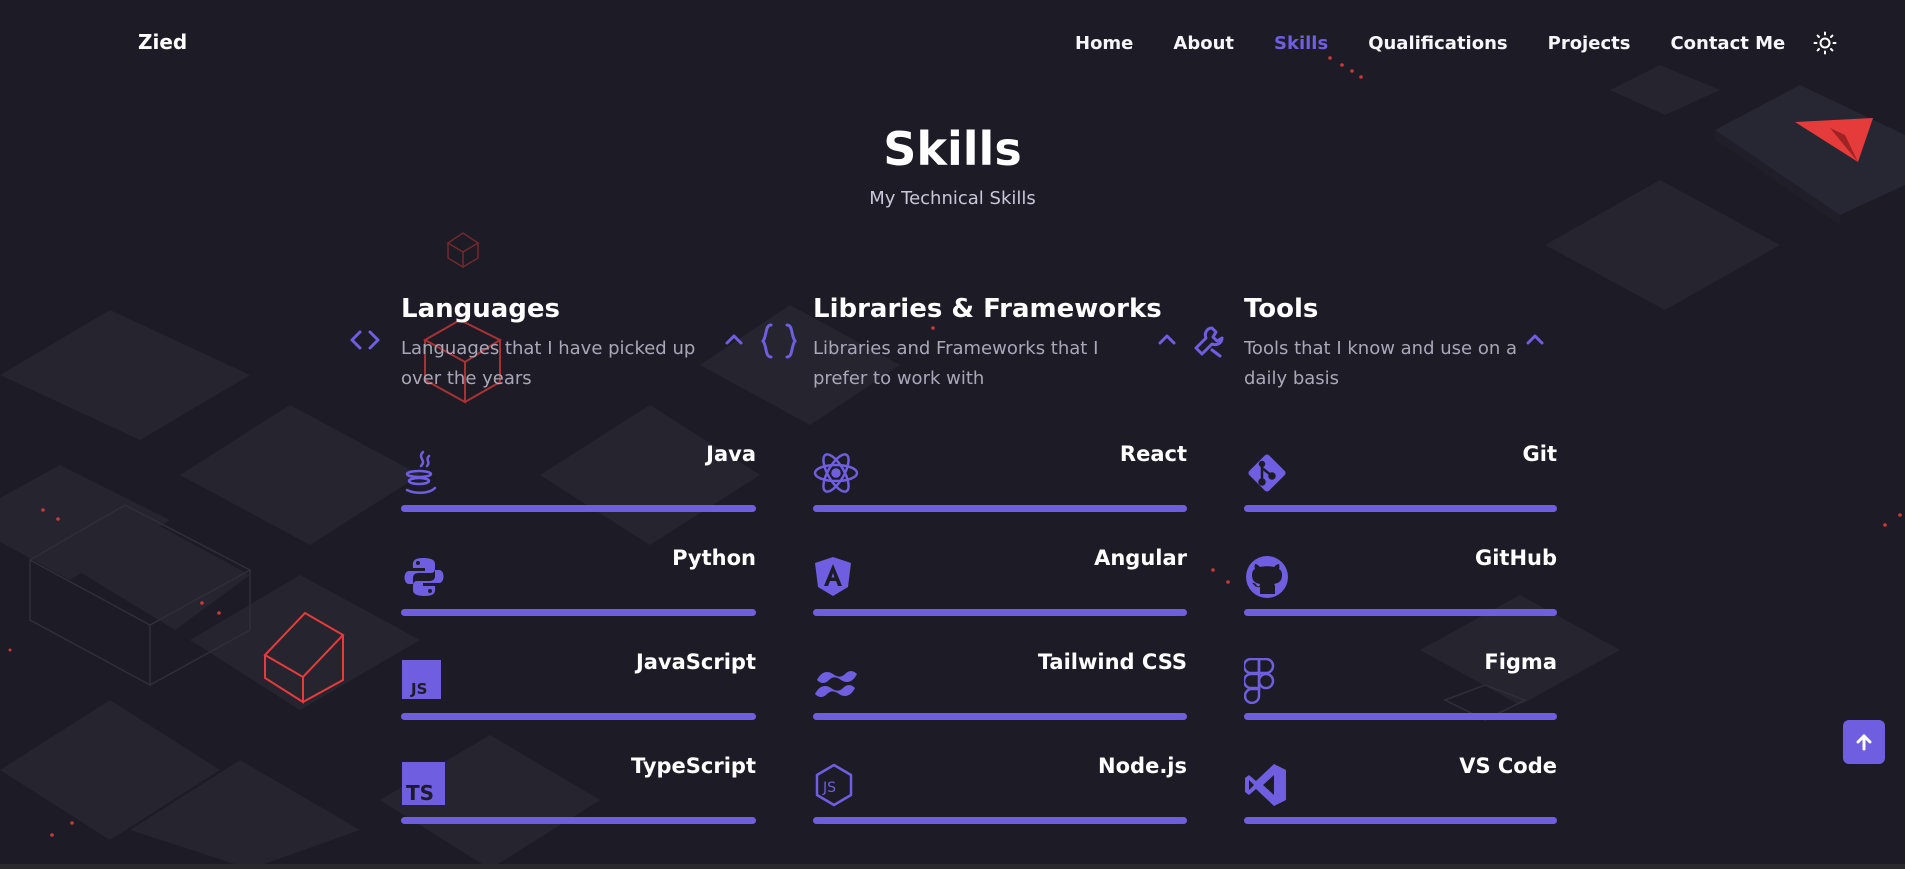 This screenshot has width=1905, height=869. What do you see at coordinates (1281, 309) in the screenshot?
I see `column-title: Tools` at bounding box center [1281, 309].